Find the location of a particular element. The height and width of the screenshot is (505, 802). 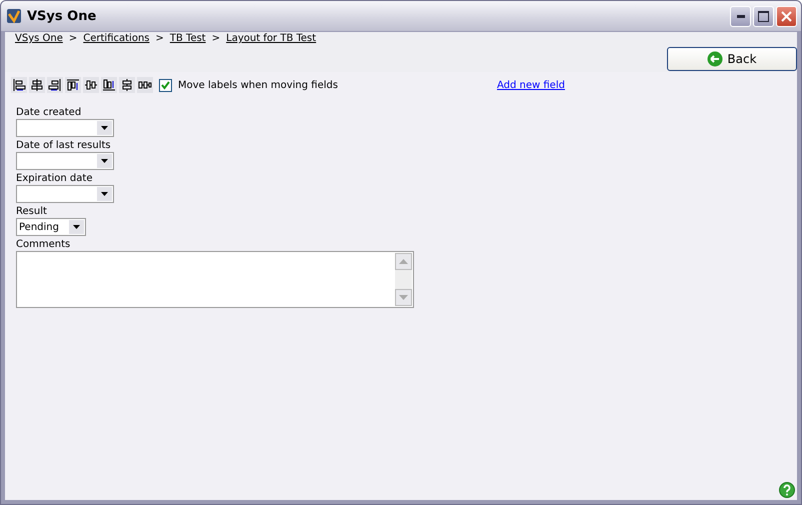

checkbox-label: Move labels when moving fields is located at coordinates (258, 85).